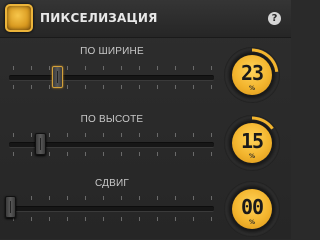  I want to click on width-value: 23, so click(252, 73).